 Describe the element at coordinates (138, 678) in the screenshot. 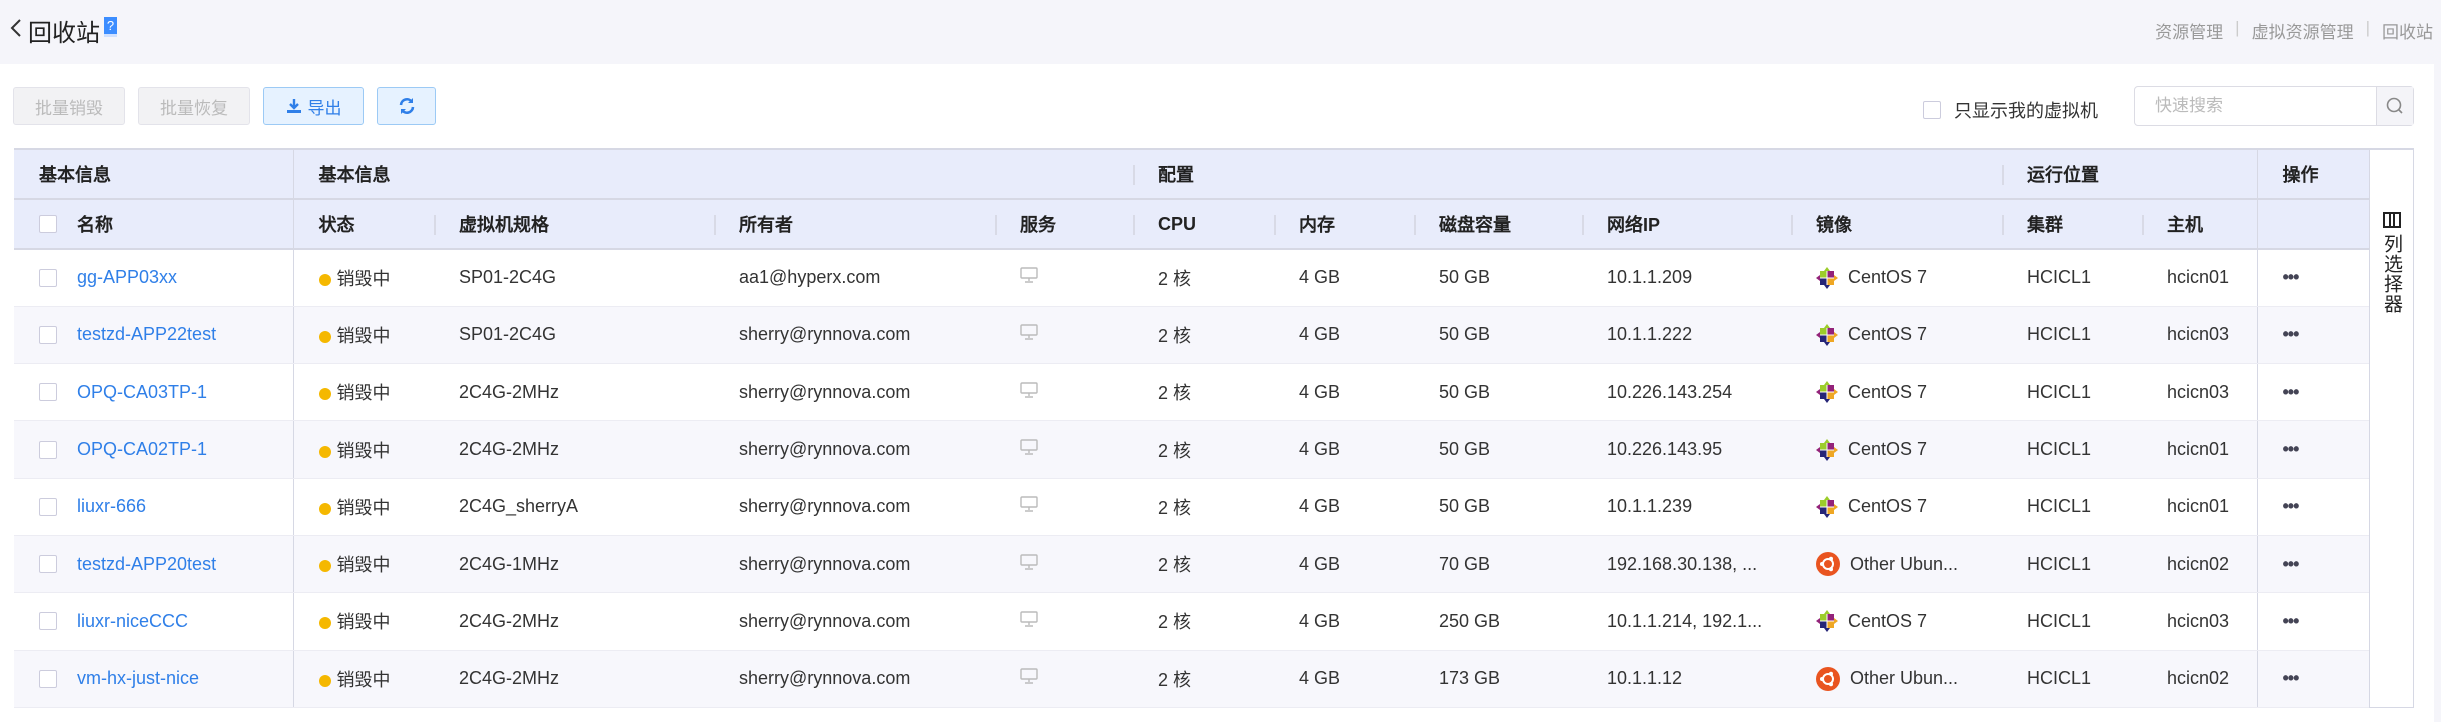

I see `vm-name-link: vm-hx-just-nice` at that location.